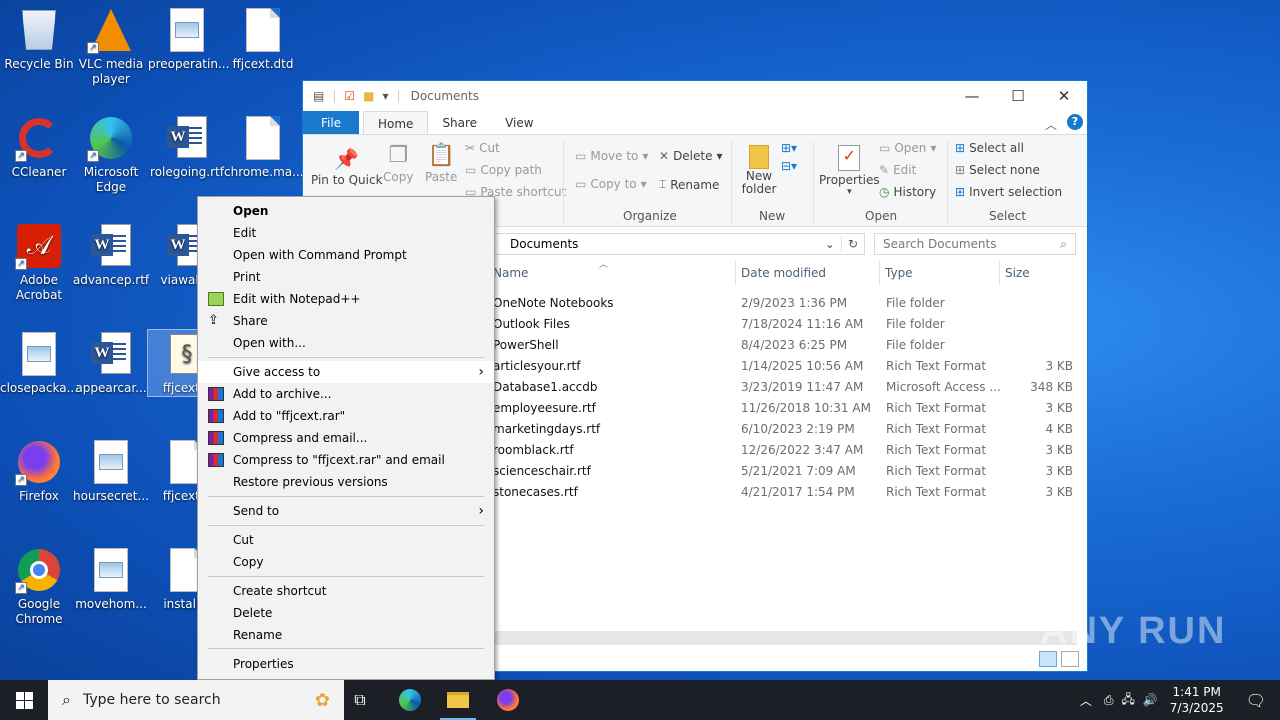 The width and height of the screenshot is (1280, 720). I want to click on move-to-button: ▭ Move to ▾, so click(611, 156).